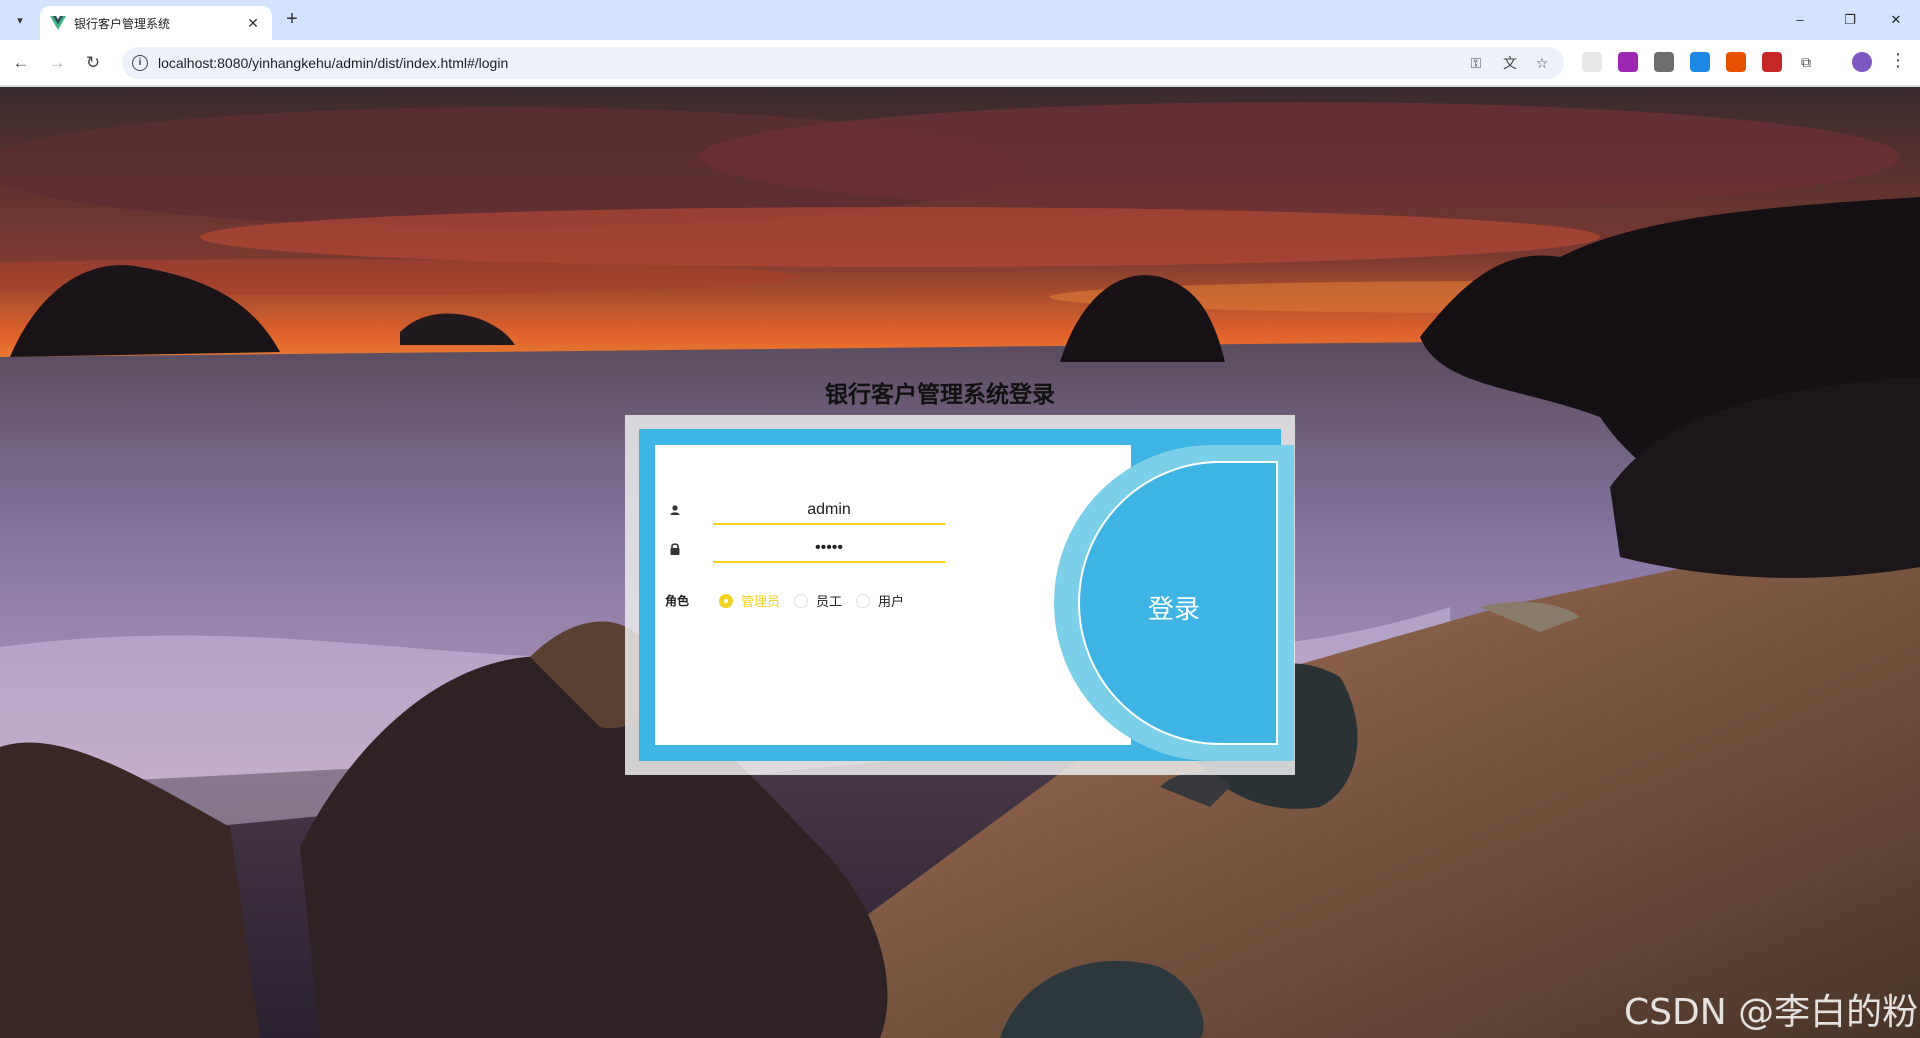 The width and height of the screenshot is (1920, 1038). I want to click on username-row, so click(805, 511).